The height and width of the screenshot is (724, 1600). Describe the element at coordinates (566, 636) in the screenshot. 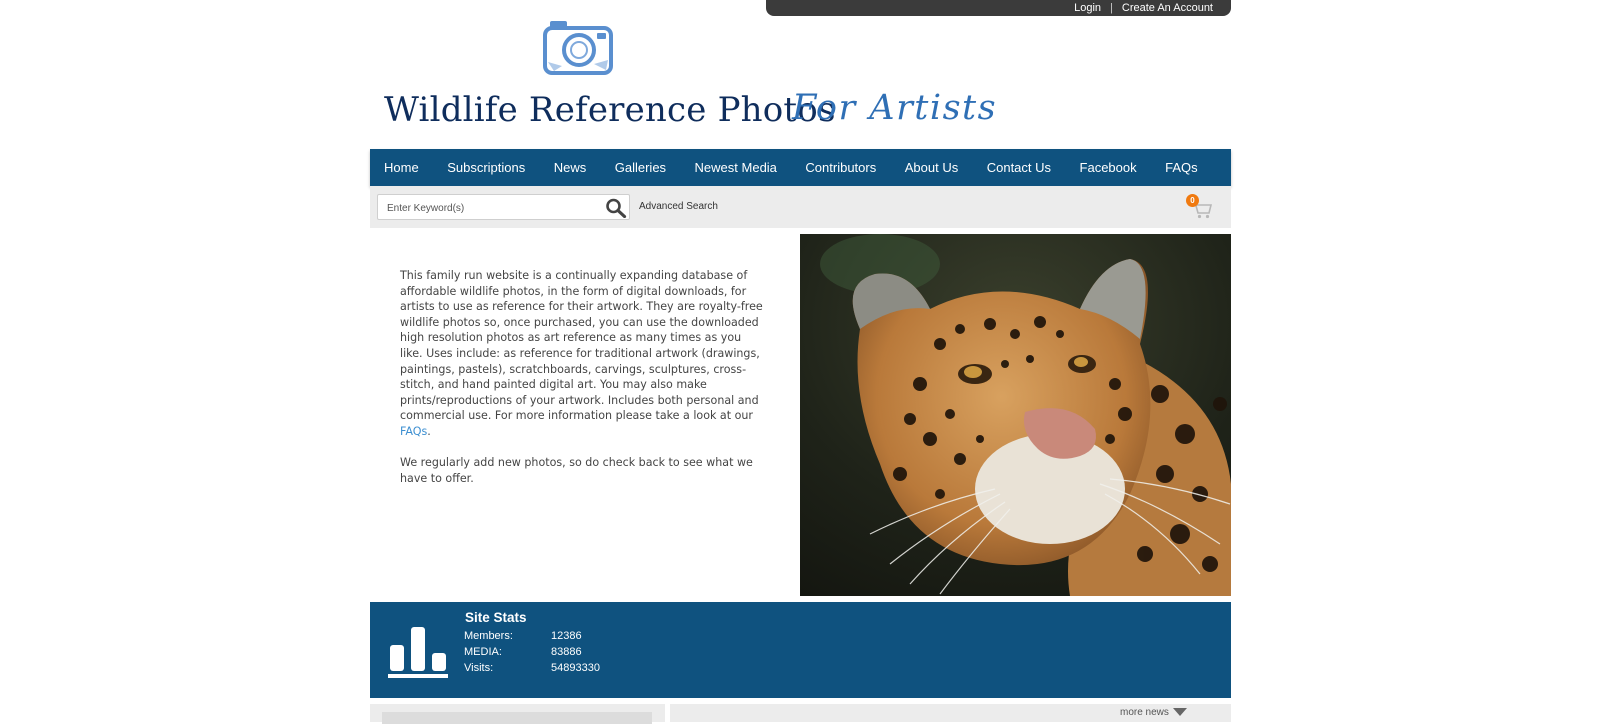

I see `stat-value: 12386` at that location.